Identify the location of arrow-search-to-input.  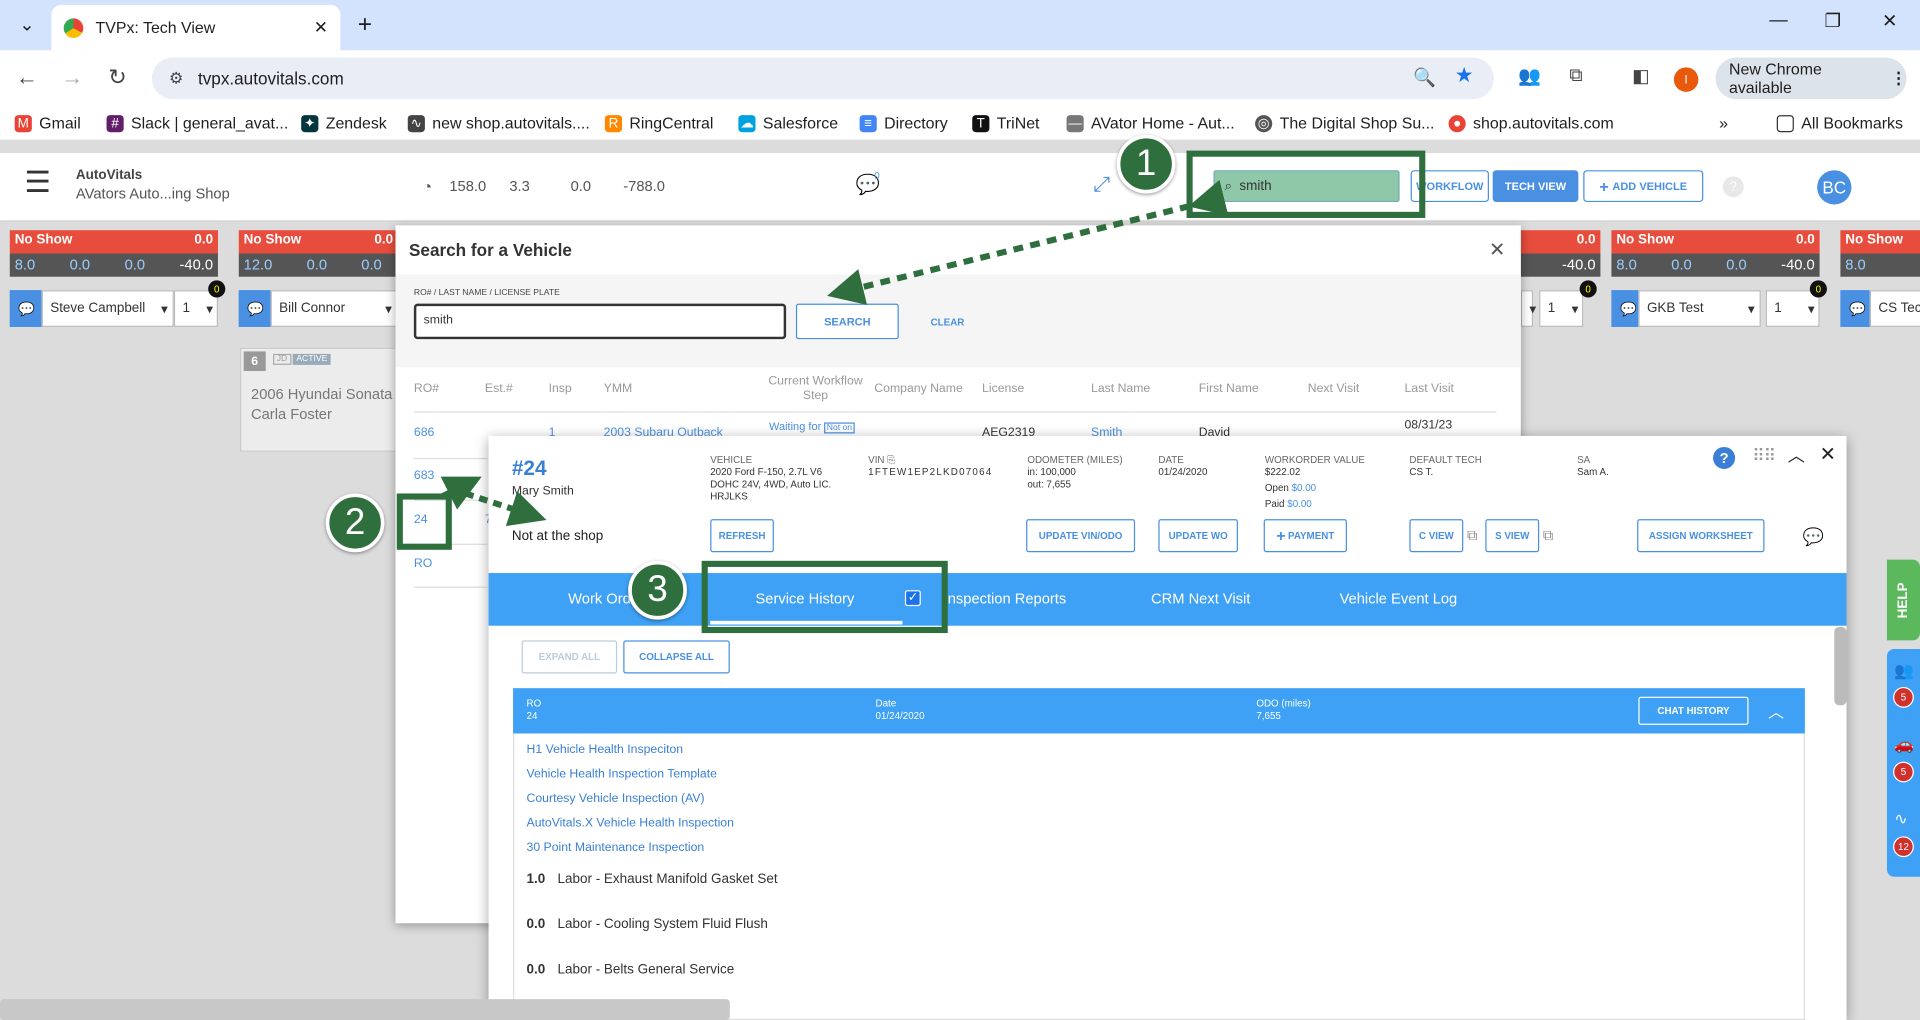
(1028, 242).